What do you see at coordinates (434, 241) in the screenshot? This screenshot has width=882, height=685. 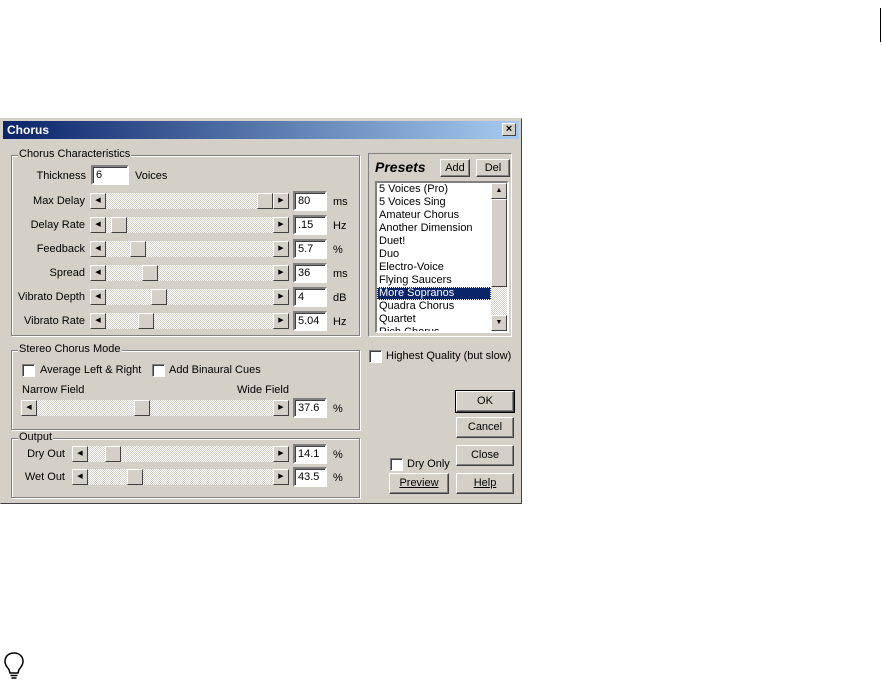 I see `preset-item: Duet!` at bounding box center [434, 241].